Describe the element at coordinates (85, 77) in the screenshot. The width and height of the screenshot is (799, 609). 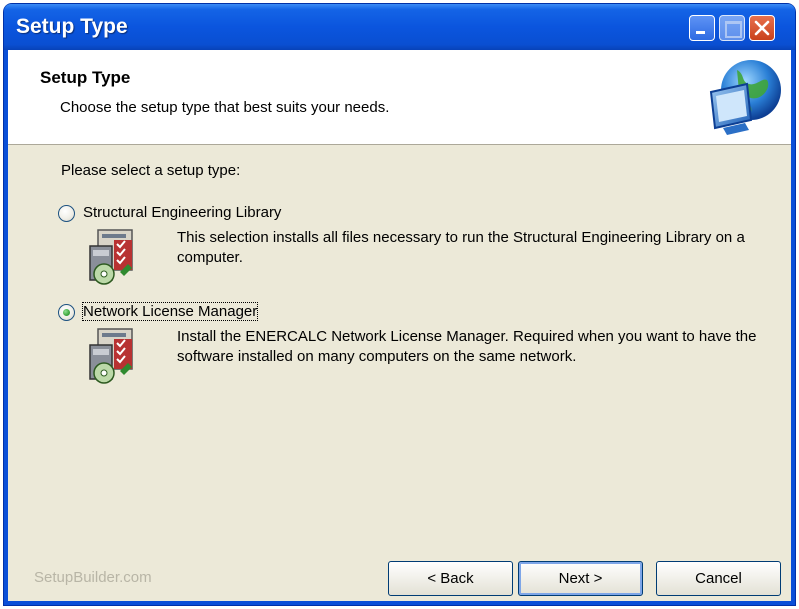
I see `header-title: Setup Type` at that location.